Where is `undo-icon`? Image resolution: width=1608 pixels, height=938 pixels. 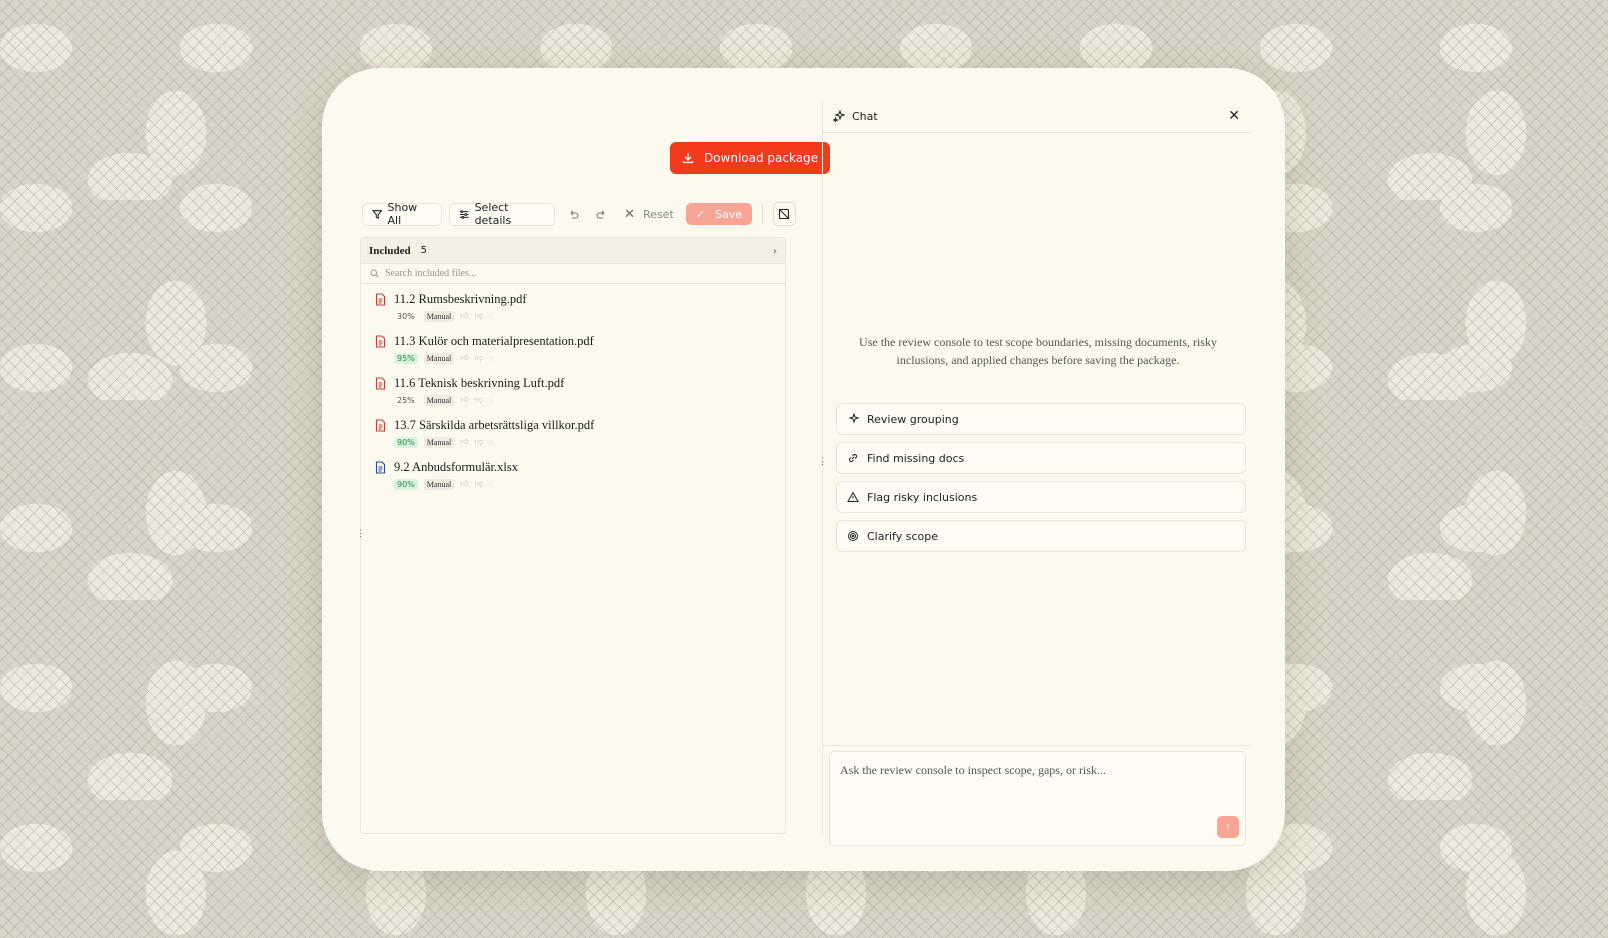
undo-icon is located at coordinates (574, 214).